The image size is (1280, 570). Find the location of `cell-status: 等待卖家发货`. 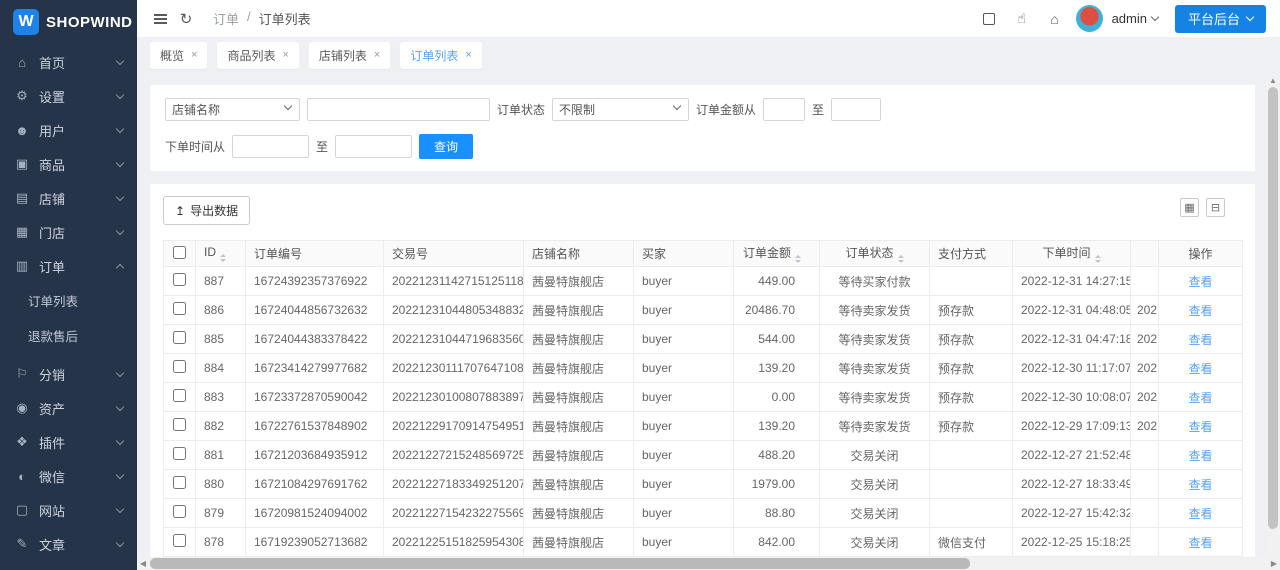

cell-status: 等待卖家发货 is located at coordinates (874, 397).